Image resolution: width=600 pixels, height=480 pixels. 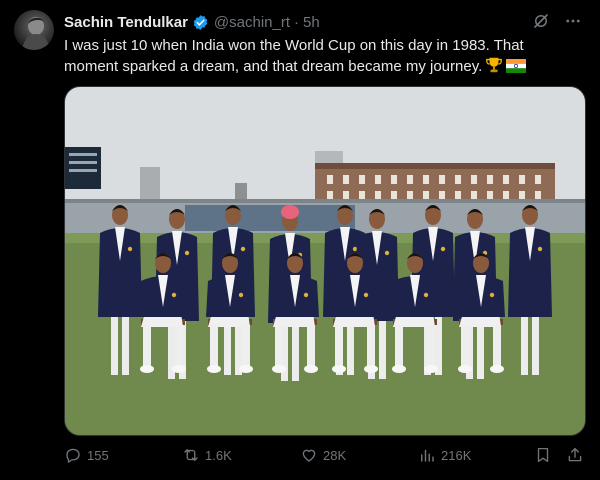 I want to click on verified-badge-icon, so click(x=200, y=22).